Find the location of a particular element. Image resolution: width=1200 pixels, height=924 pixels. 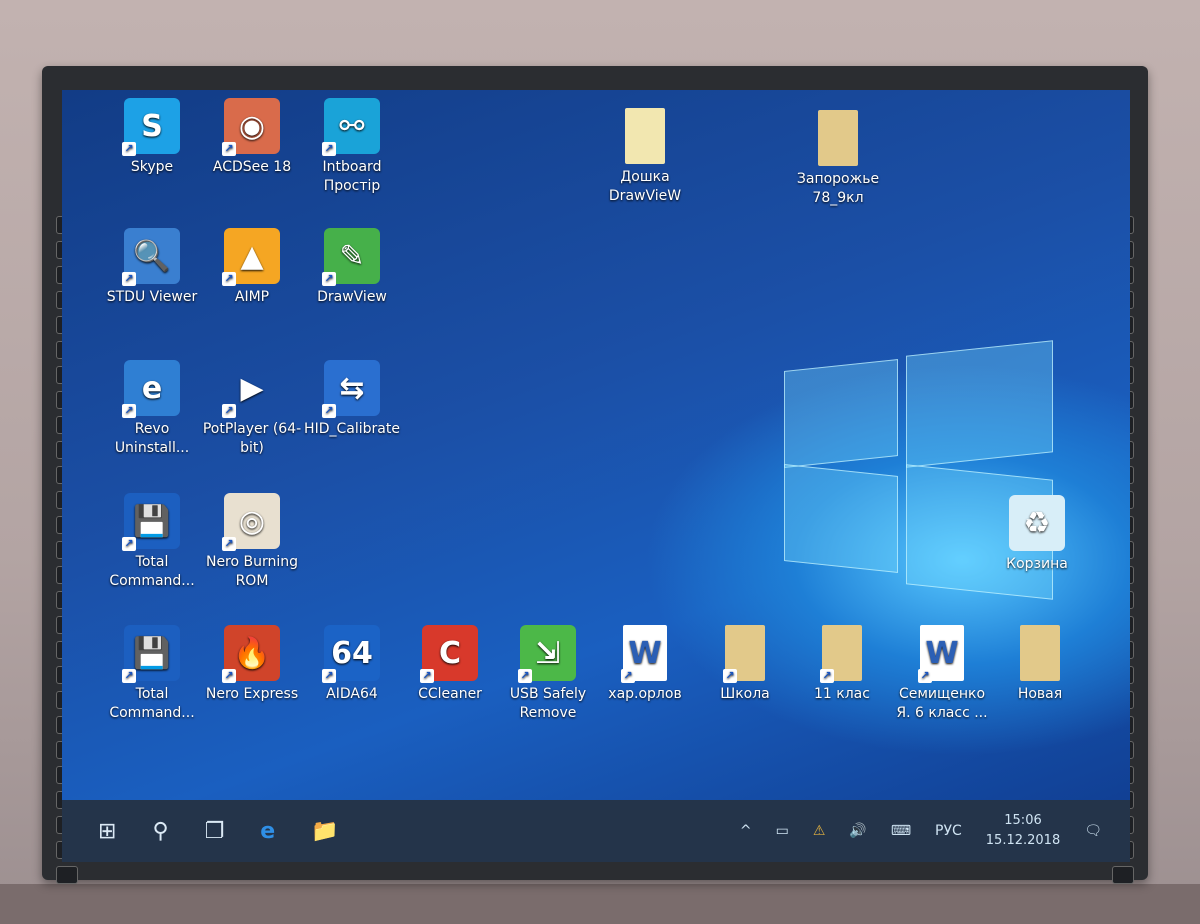

desktop-icon: W ↗ хар.орлов is located at coordinates (645, 664).